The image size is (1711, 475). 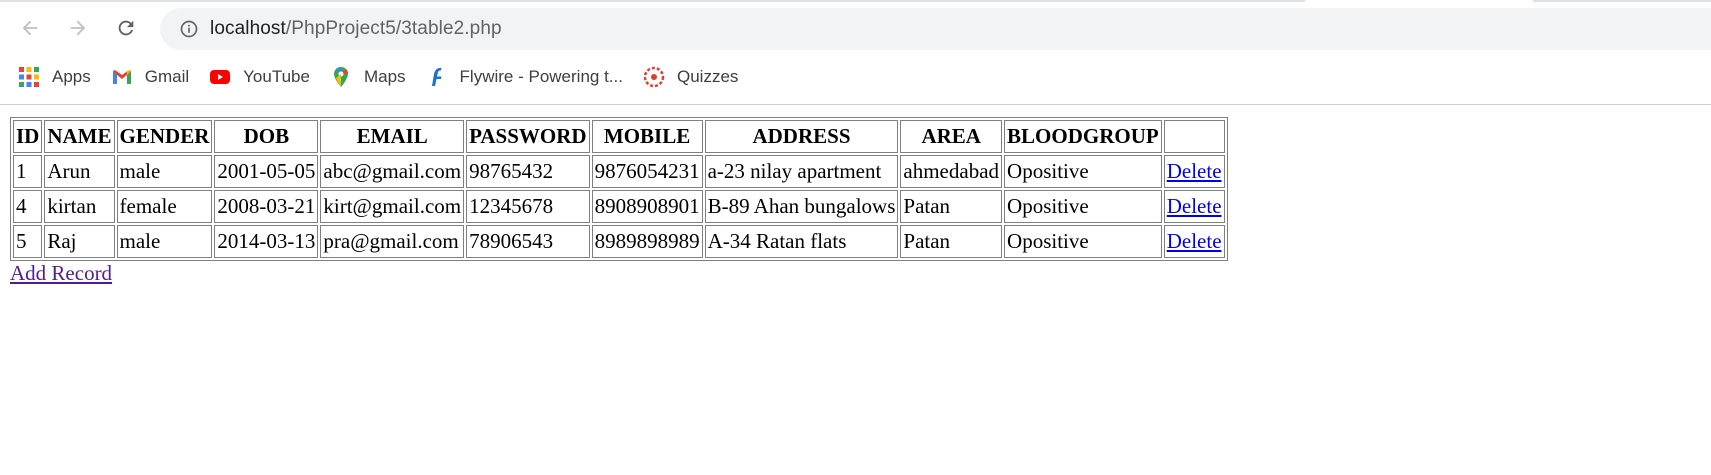 What do you see at coordinates (528, 171) in the screenshot?
I see `cell-password: 98765432` at bounding box center [528, 171].